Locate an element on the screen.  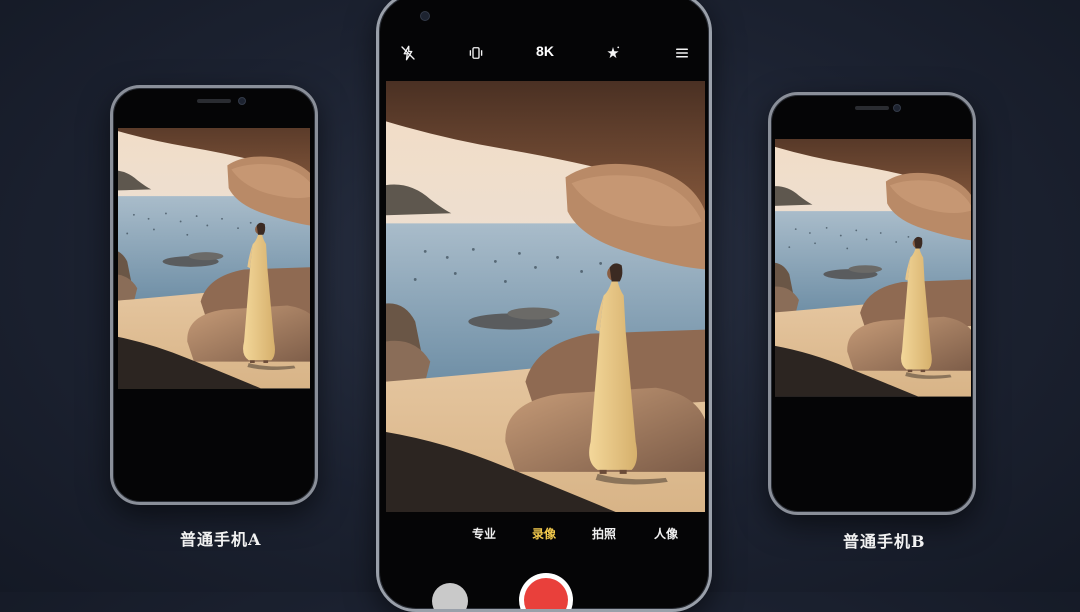
vibration-stabilize-icon is located at coordinates (476, 53).